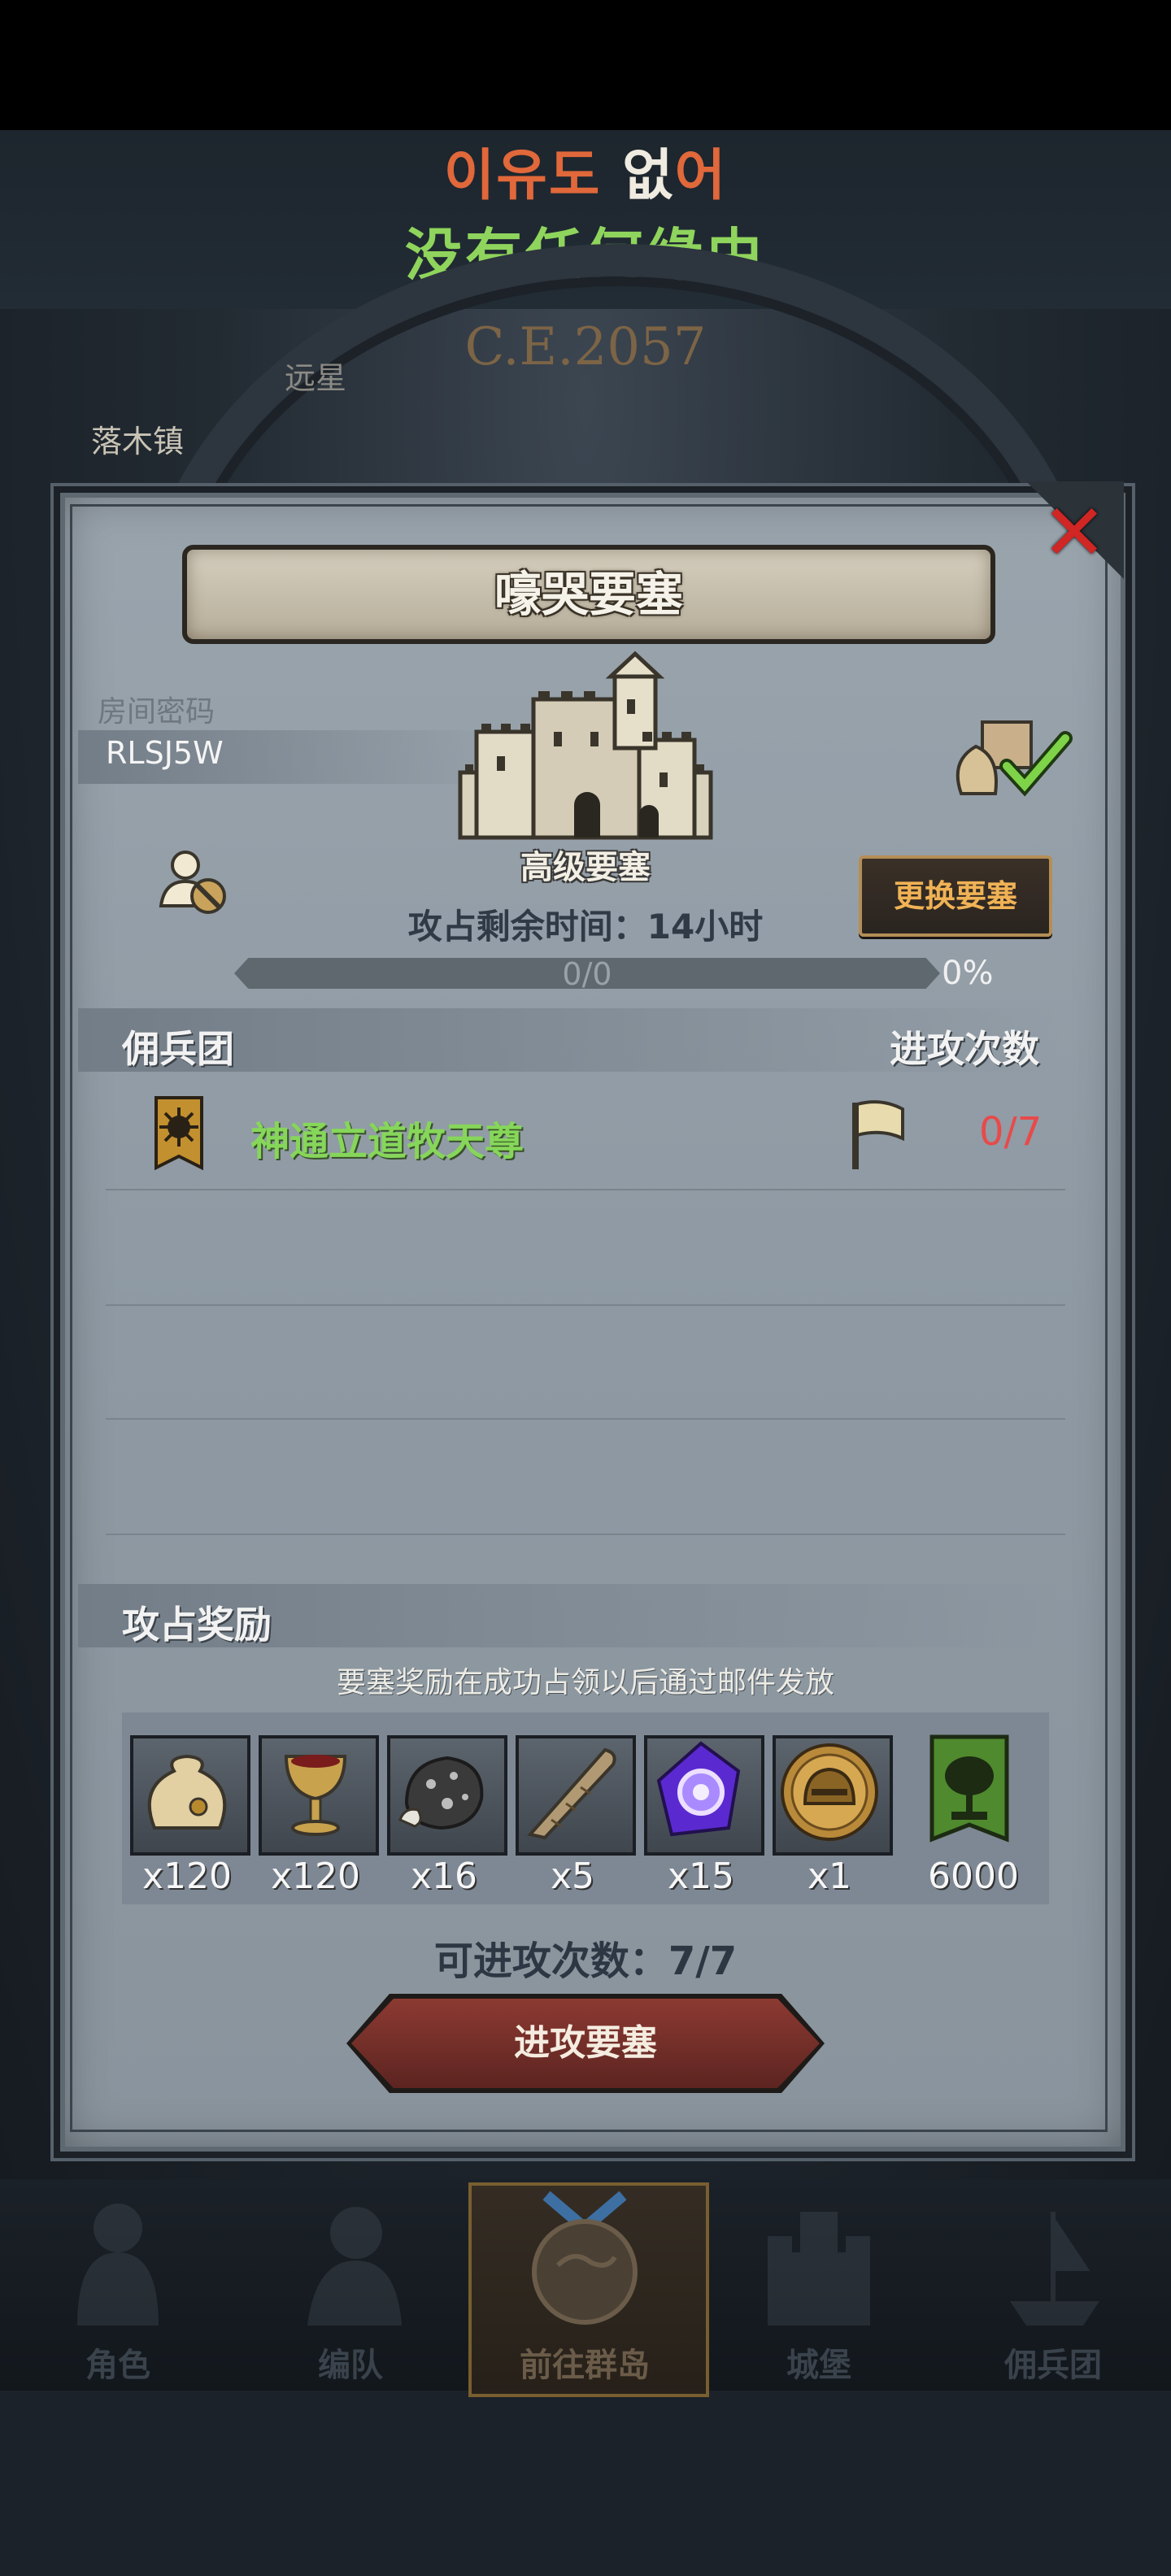 The height and width of the screenshot is (2576, 1171). I want to click on subtitle-korean-part1: 이유도, so click(533, 176).